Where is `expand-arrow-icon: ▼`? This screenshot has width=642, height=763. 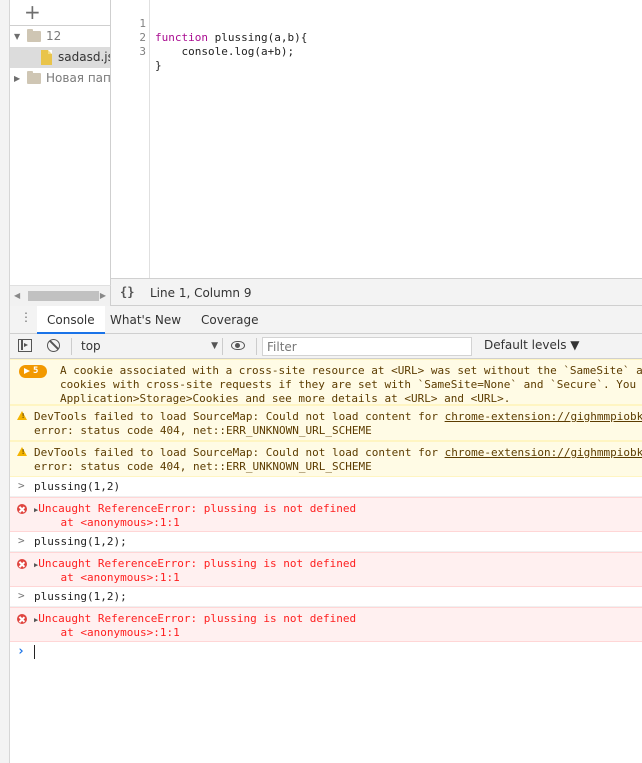 expand-arrow-icon: ▼ is located at coordinates (17, 36).